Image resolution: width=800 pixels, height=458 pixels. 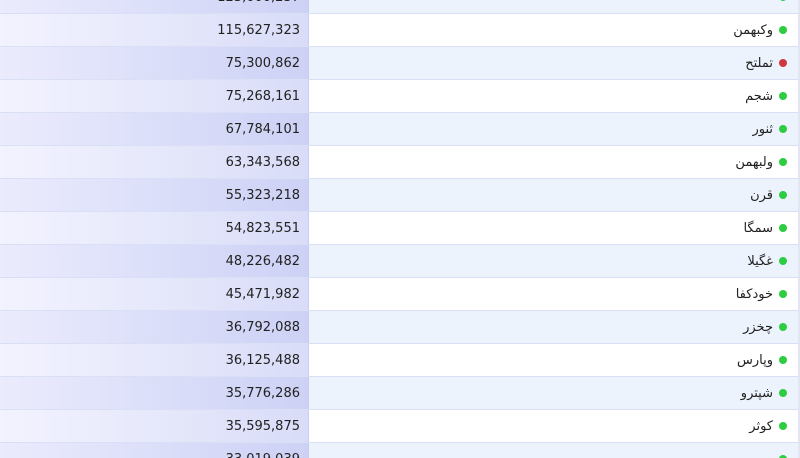 I want to click on symbol-name: قرن, so click(x=761, y=195).